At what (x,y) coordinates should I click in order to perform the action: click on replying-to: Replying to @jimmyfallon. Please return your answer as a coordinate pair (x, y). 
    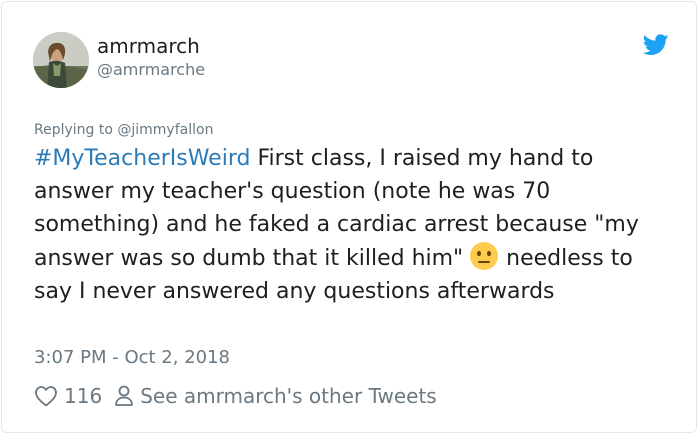
    Looking at the image, I should click on (123, 130).